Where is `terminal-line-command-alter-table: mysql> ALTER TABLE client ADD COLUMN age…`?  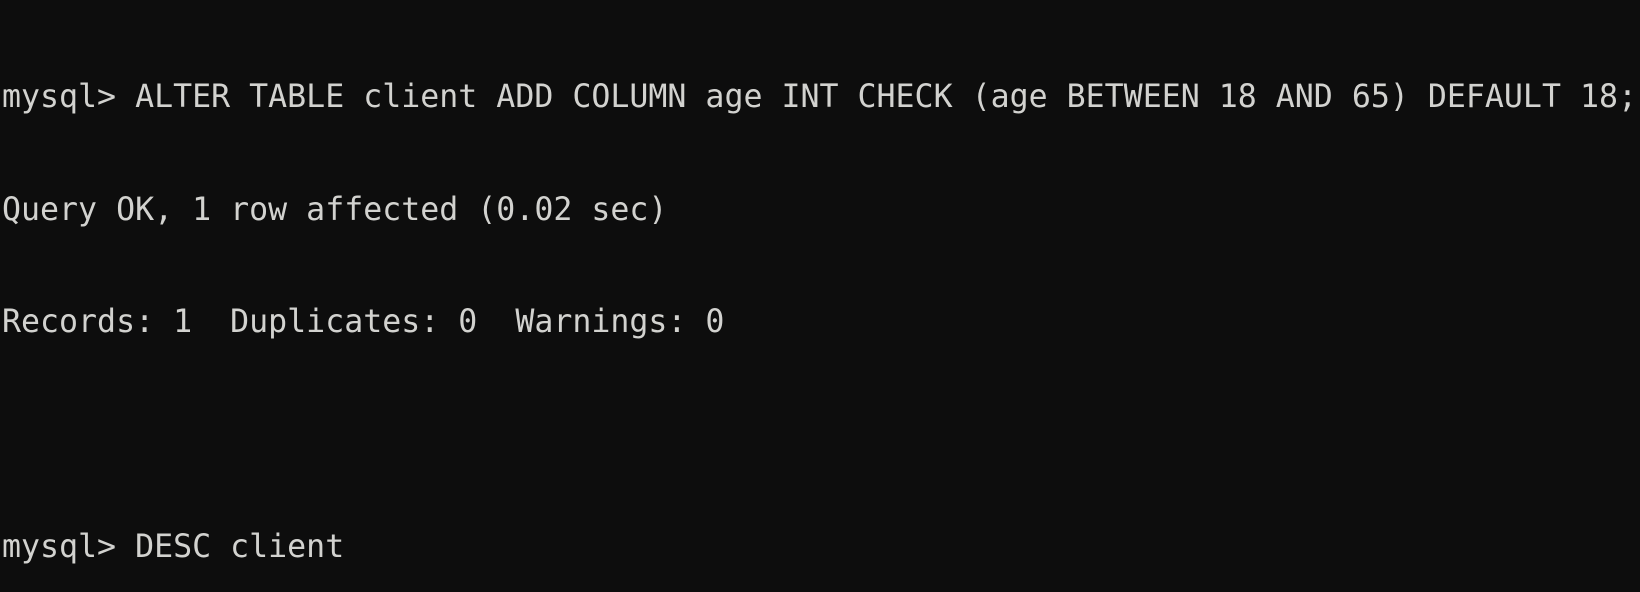
terminal-line-command-alter-table: mysql> ALTER TABLE client ADD COLUMN age… is located at coordinates (820, 97).